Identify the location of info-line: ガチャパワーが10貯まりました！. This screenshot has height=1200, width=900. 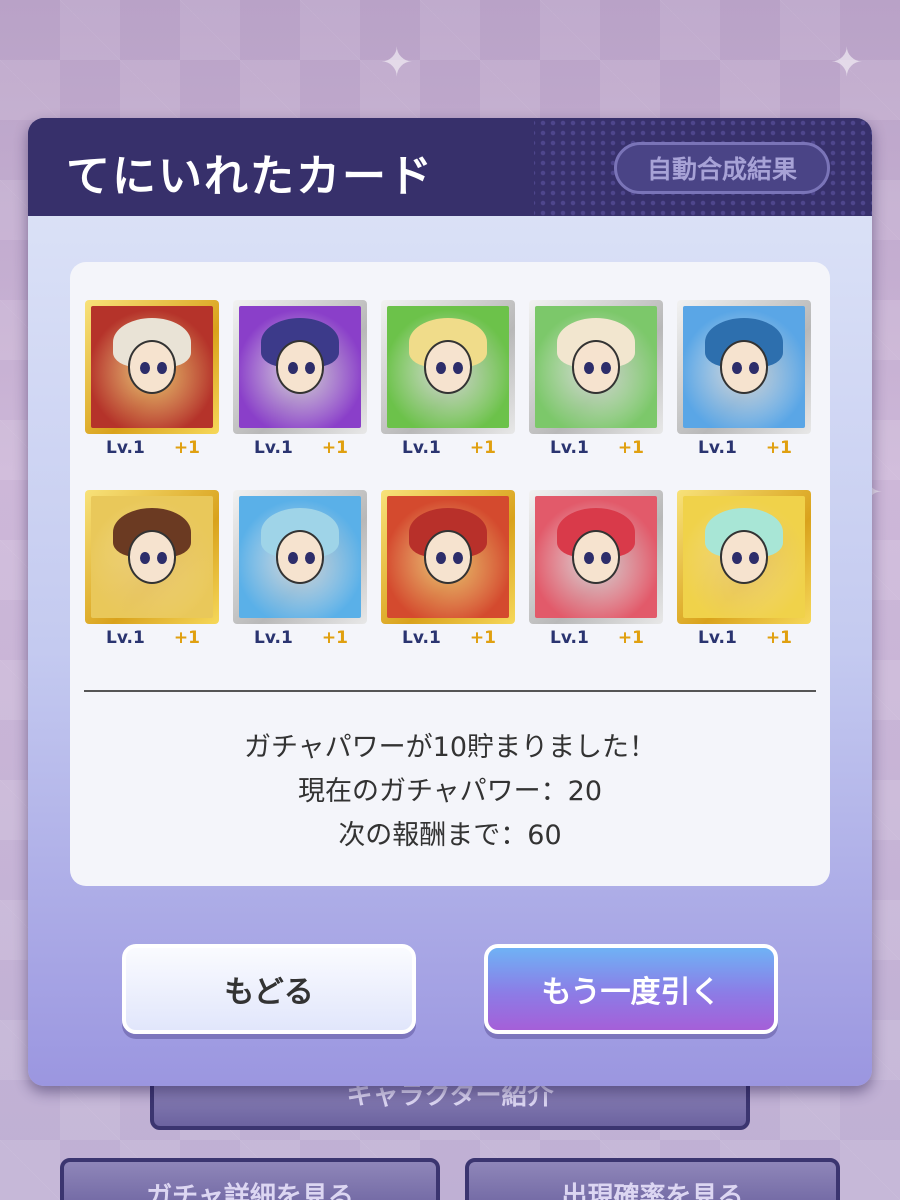
(450, 747).